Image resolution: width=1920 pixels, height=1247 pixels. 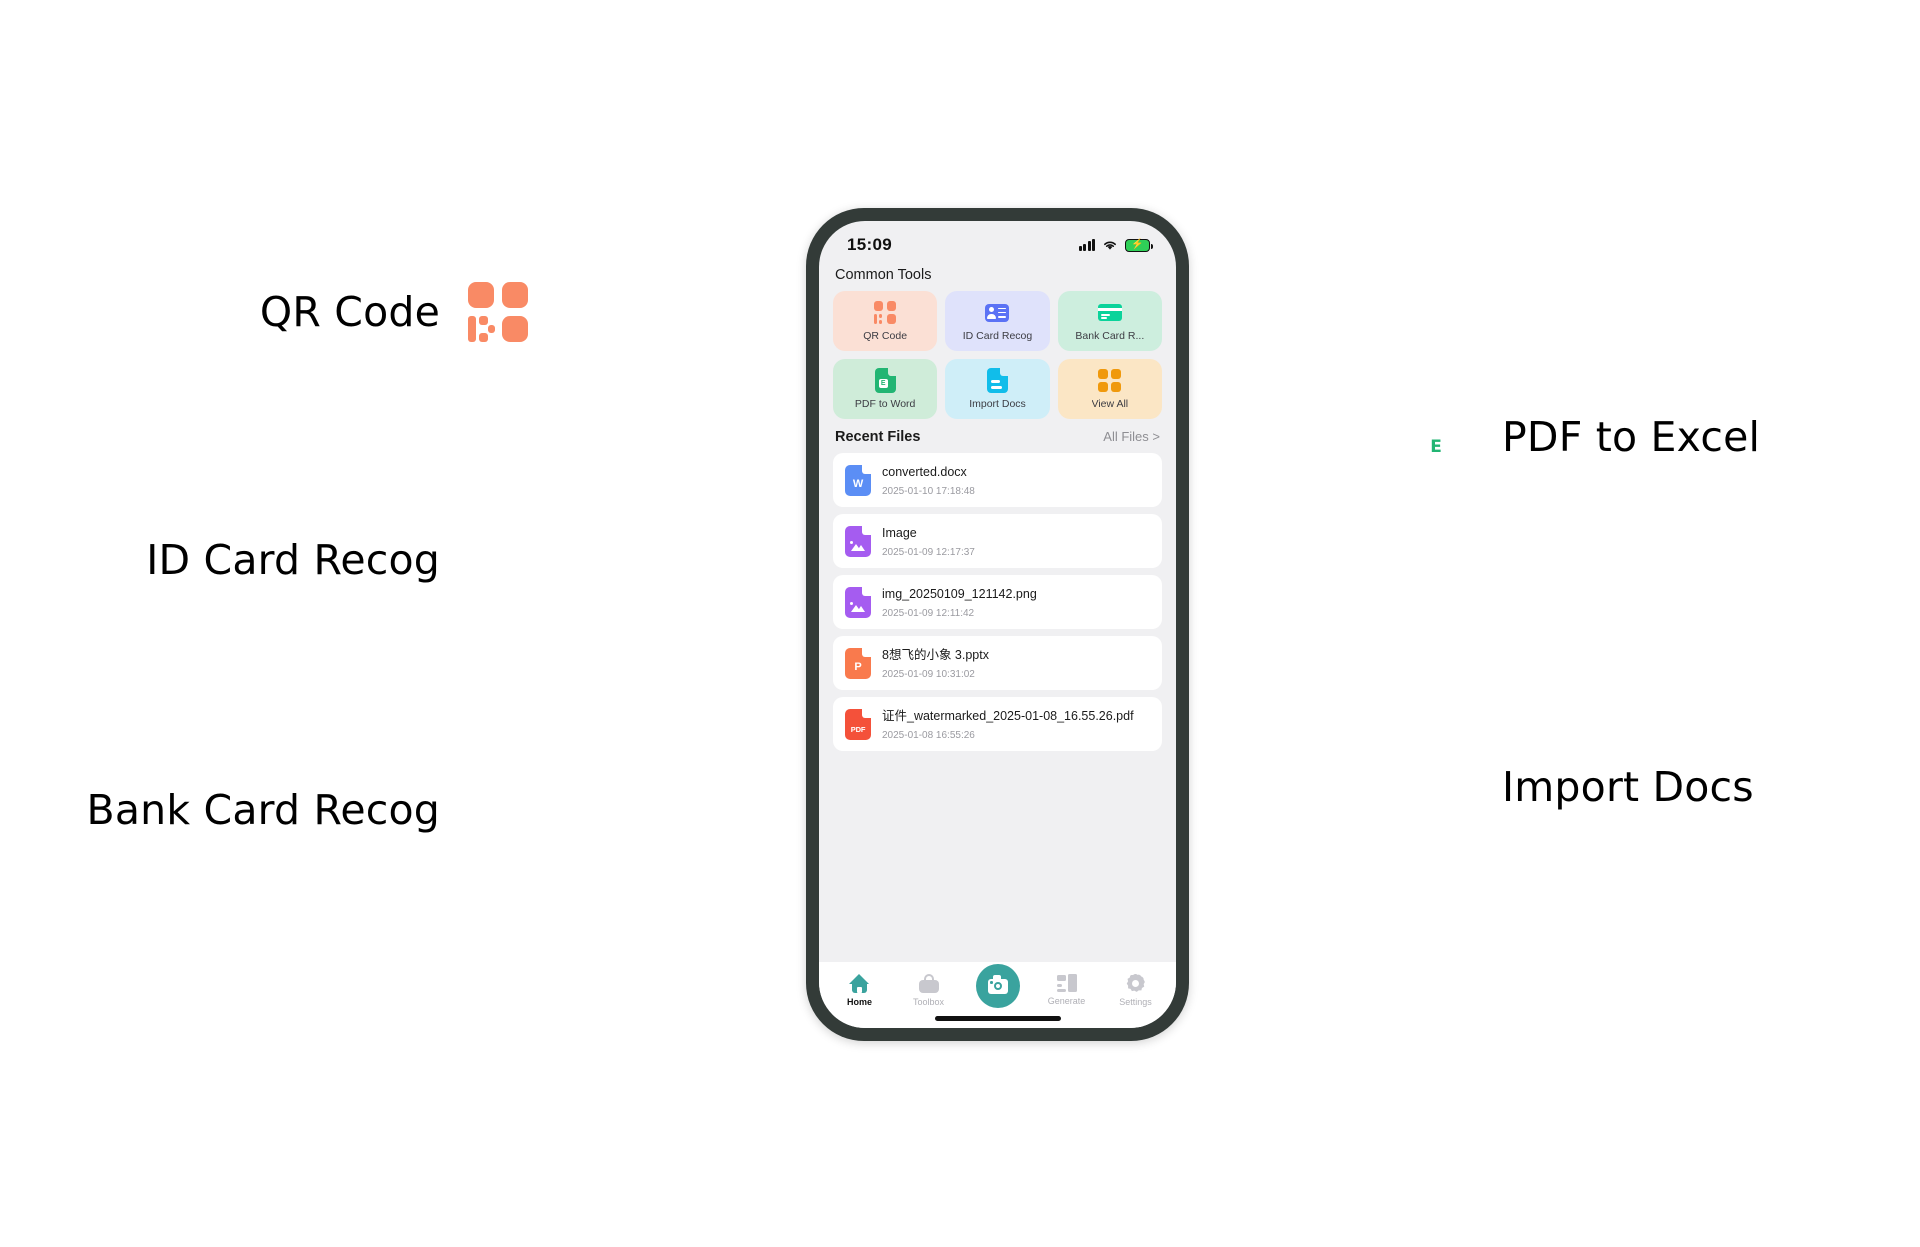 What do you see at coordinates (1066, 1001) in the screenshot?
I see `tab-label: Generate` at bounding box center [1066, 1001].